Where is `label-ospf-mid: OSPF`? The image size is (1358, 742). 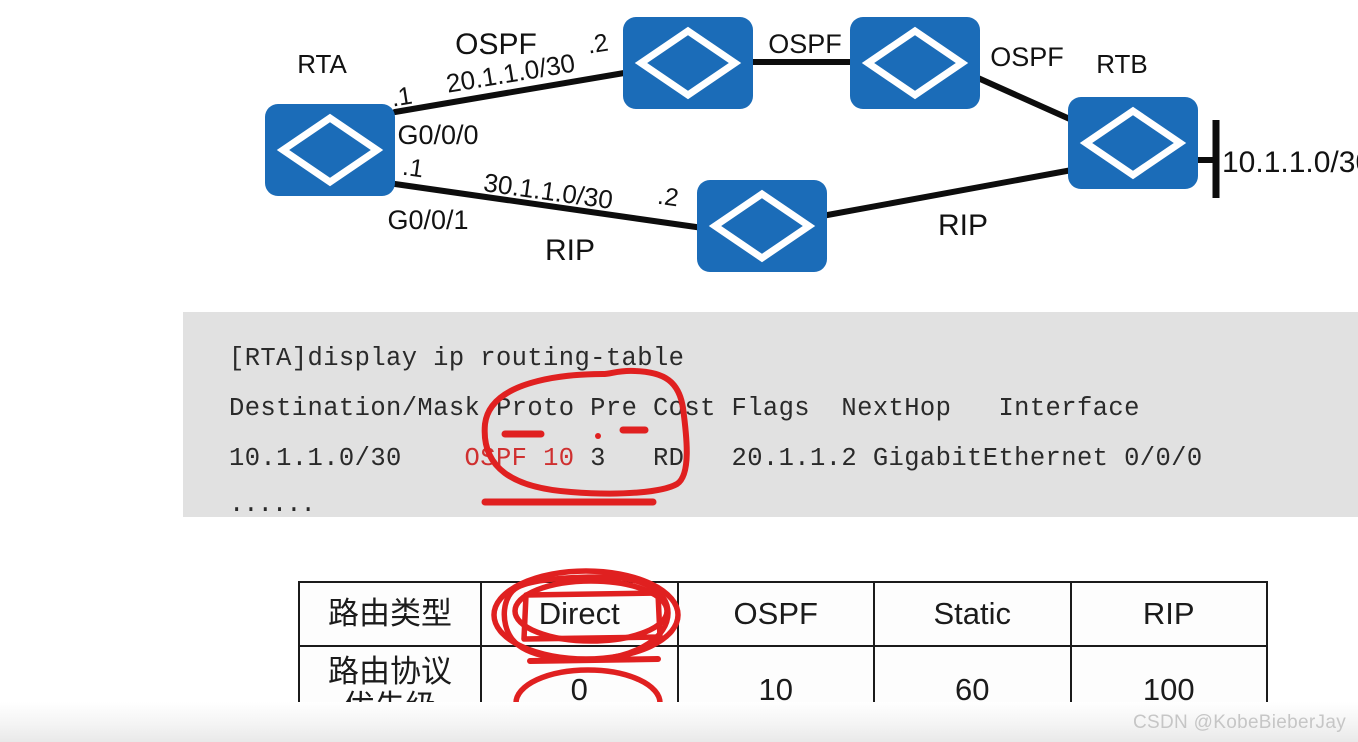 label-ospf-mid: OSPF is located at coordinates (805, 44).